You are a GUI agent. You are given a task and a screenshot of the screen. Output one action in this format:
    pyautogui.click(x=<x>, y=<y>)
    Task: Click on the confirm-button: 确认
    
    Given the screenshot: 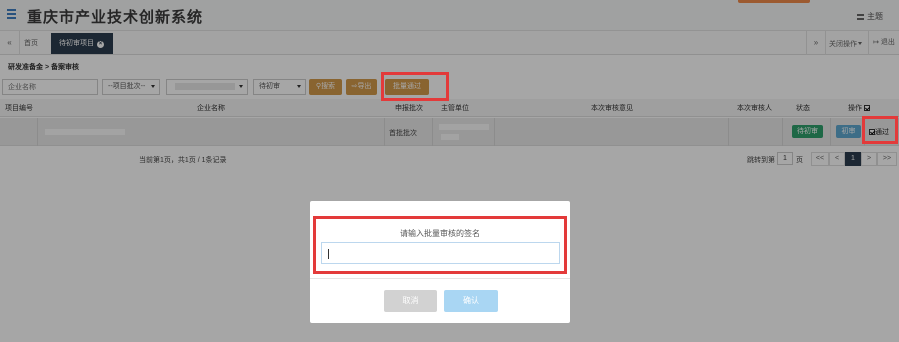 What is the action you would take?
    pyautogui.click(x=471, y=301)
    